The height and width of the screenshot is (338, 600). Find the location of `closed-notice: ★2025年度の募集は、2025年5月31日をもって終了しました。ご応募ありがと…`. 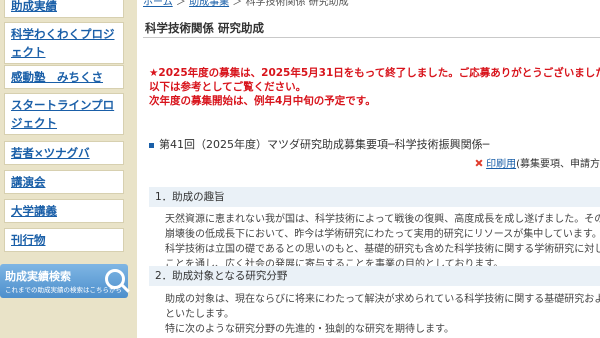

closed-notice: ★2025年度の募集は、2025年5月31日をもって終了しました。ご応募ありがと… is located at coordinates (374, 87).